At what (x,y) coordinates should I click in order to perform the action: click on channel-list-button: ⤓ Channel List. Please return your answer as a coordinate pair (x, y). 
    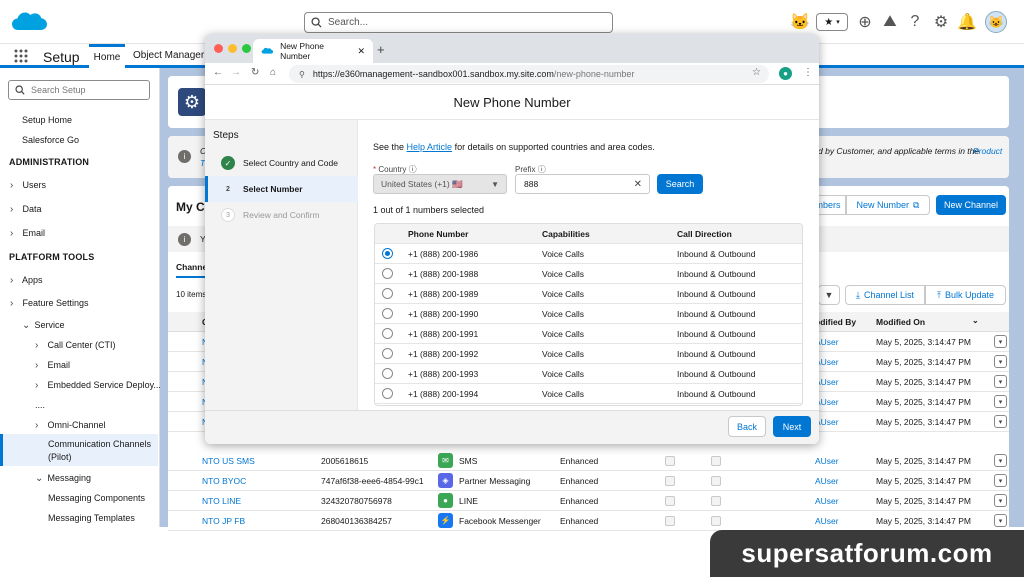
    Looking at the image, I should click on (885, 295).